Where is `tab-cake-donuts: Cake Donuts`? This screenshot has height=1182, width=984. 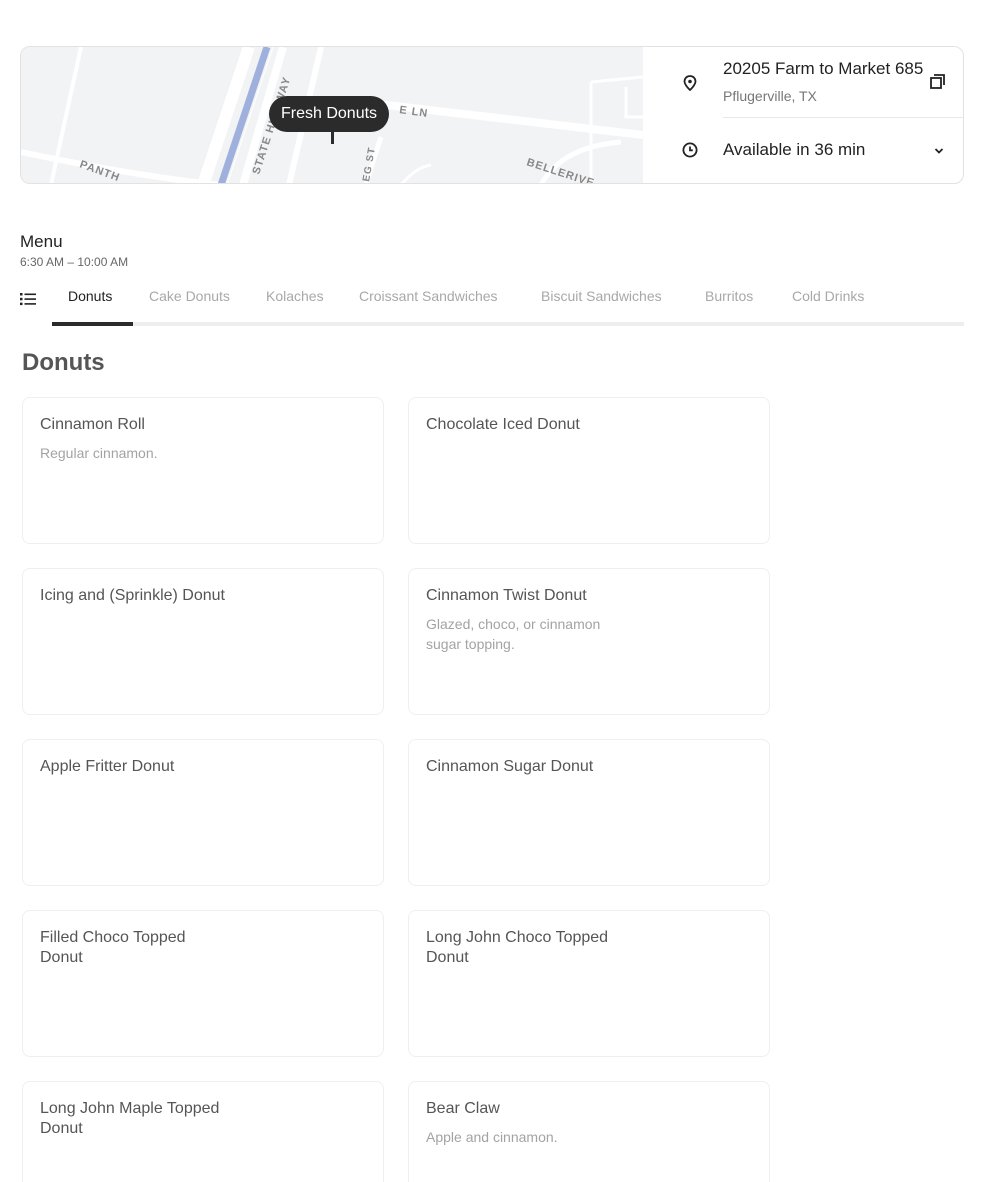 tab-cake-donuts: Cake Donuts is located at coordinates (189, 296).